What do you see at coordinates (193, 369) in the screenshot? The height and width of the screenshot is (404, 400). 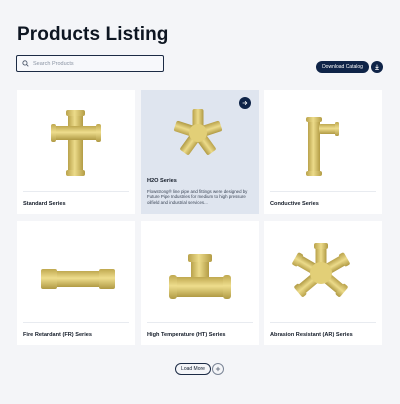 I see `load-more-button: Load More` at bounding box center [193, 369].